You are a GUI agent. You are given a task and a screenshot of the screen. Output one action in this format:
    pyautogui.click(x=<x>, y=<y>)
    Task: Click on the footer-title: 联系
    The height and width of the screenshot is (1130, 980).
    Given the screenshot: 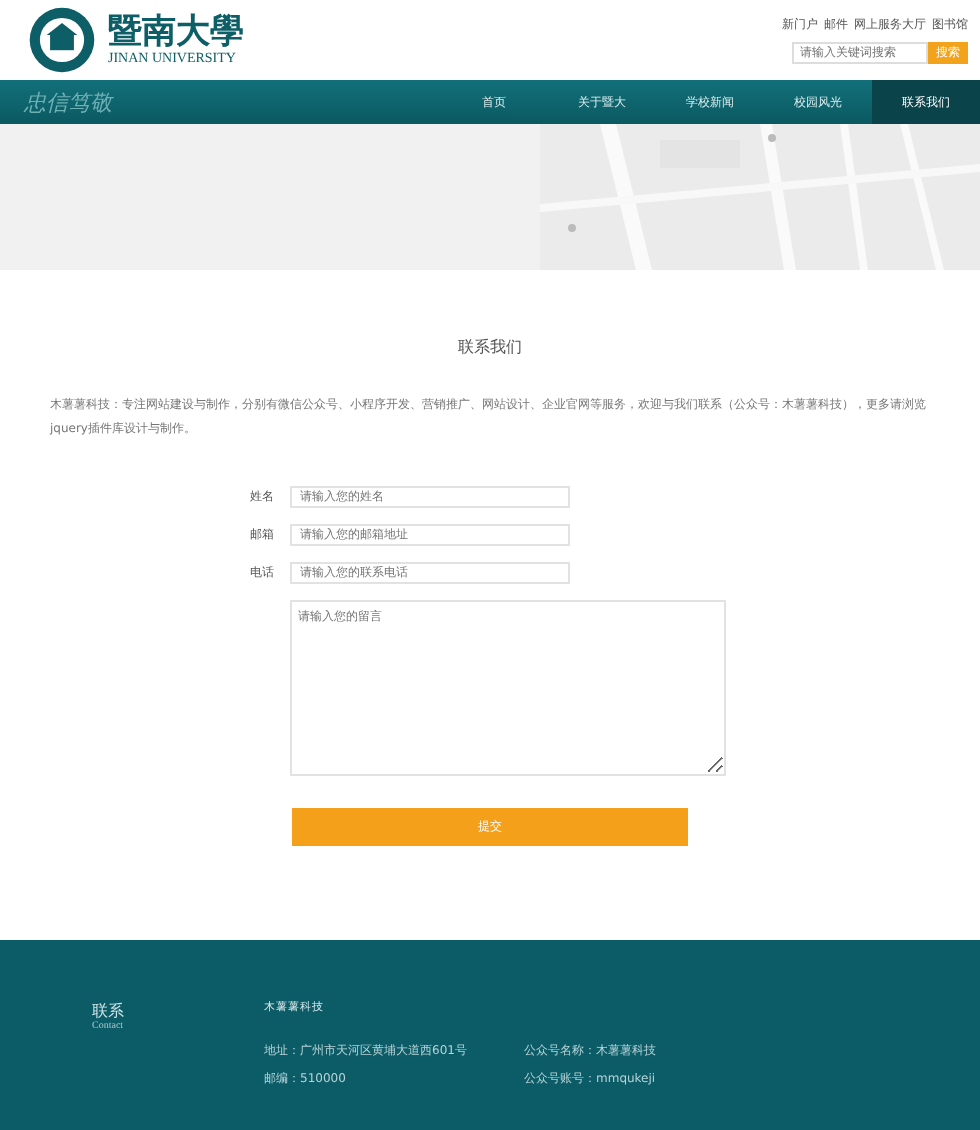 What is the action you would take?
    pyautogui.click(x=108, y=1010)
    